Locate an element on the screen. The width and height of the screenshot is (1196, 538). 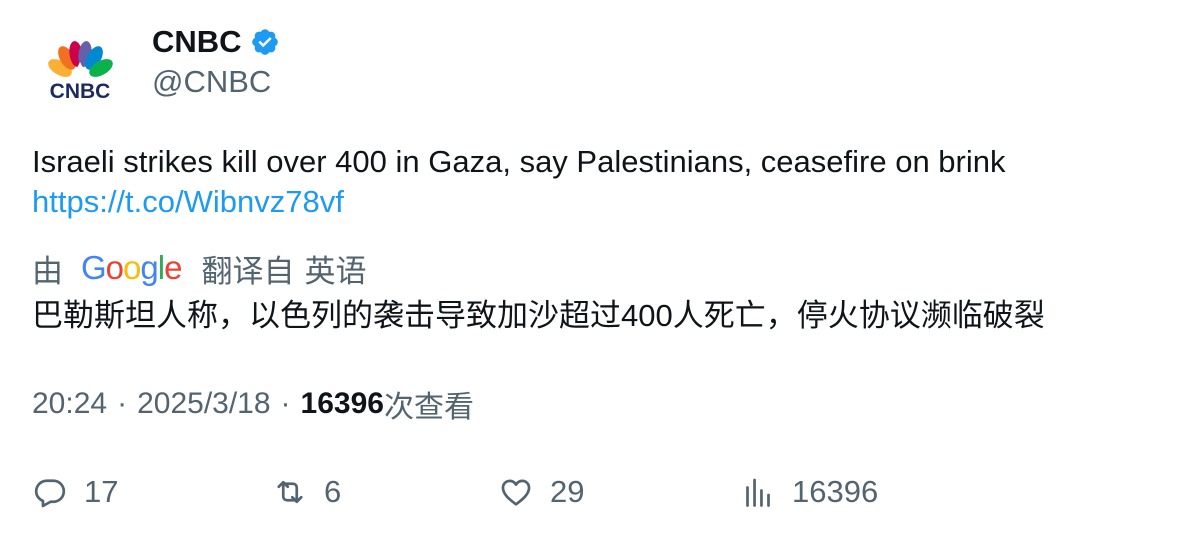
tweet-date: 2025/3/18 is located at coordinates (203, 404).